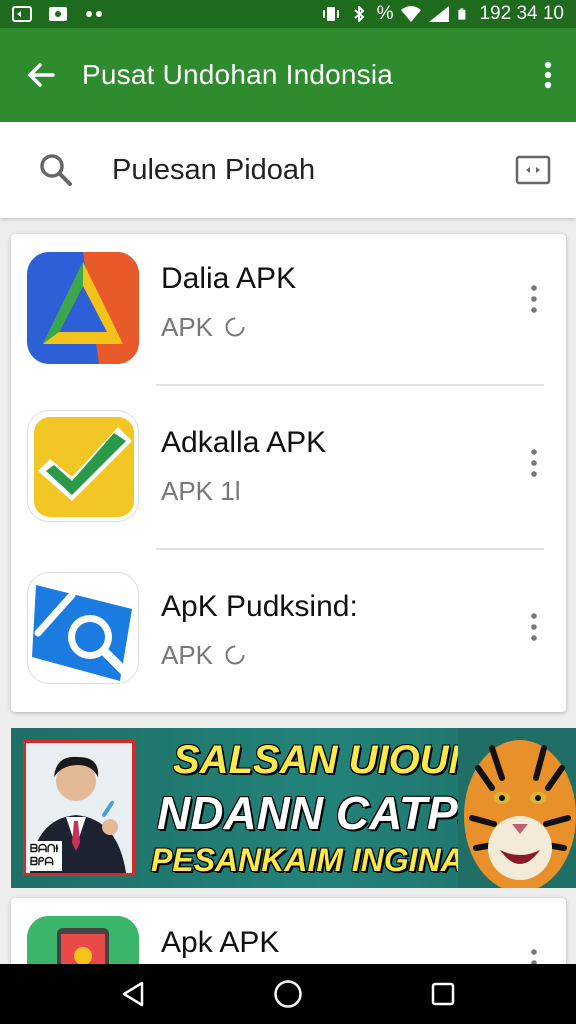  I want to click on image-icon, so click(58, 14).